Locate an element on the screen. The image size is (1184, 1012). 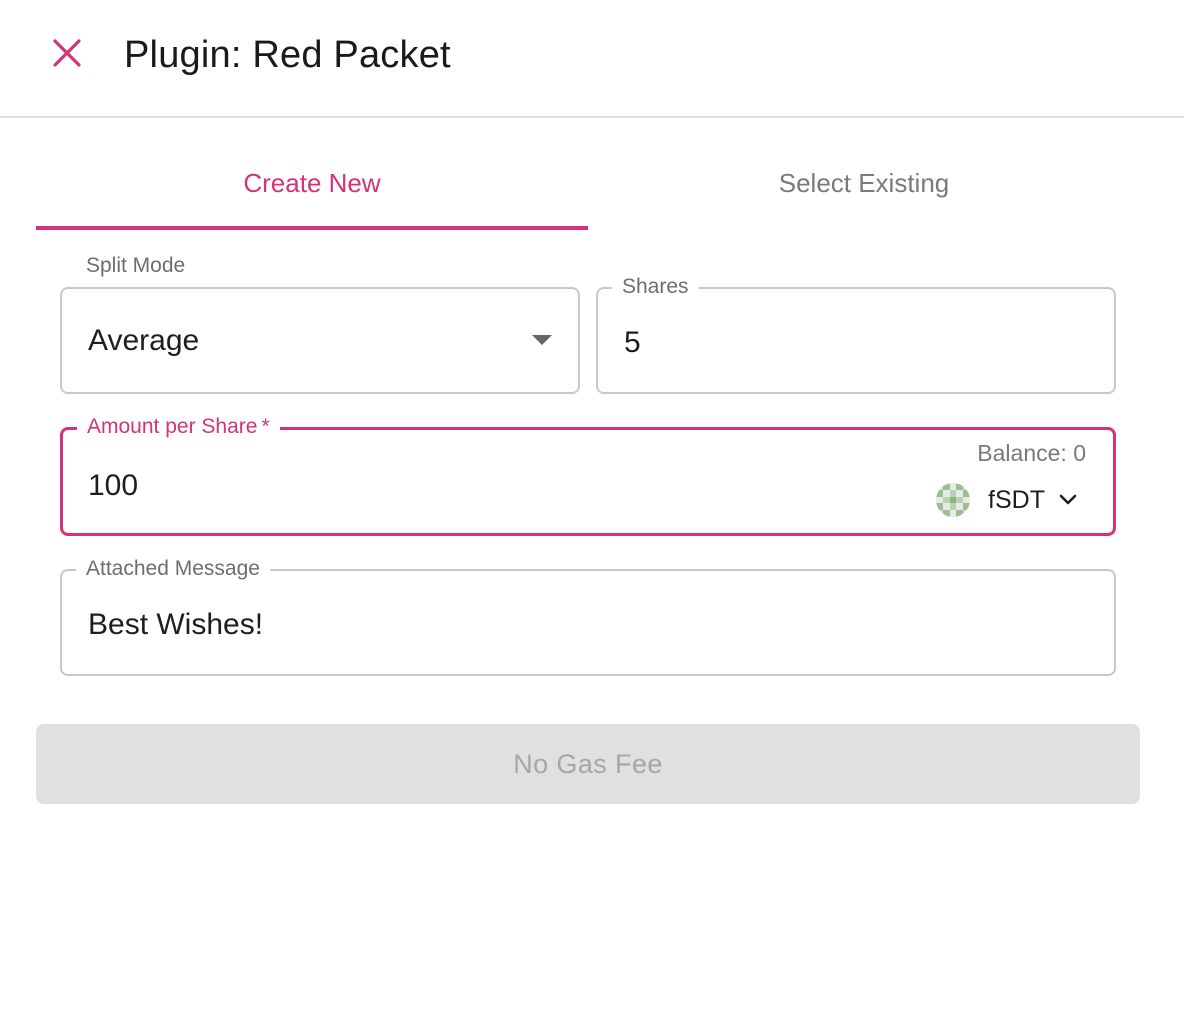
amount-label: Amount per Share * is located at coordinates (178, 427).